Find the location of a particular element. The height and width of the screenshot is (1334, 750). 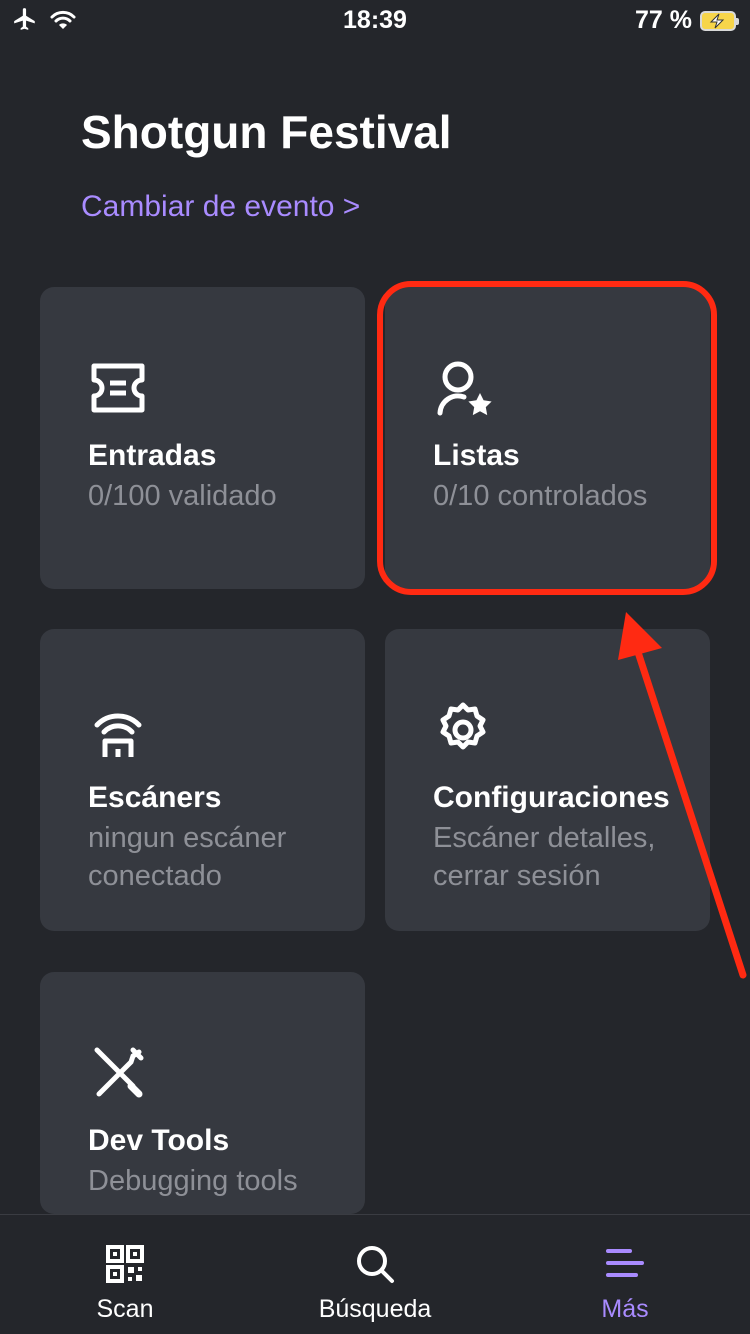

nav-label: Búsqueda is located at coordinates (375, 1309).